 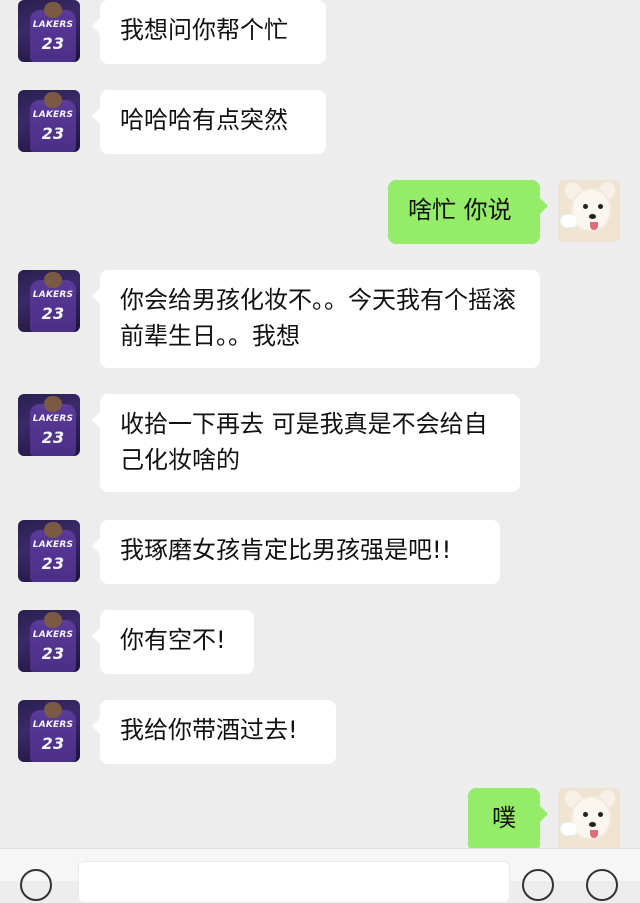 I want to click on message-text: 收拾一下再去 可是我真是不会给自己化妆啥的, so click(x=304, y=442).